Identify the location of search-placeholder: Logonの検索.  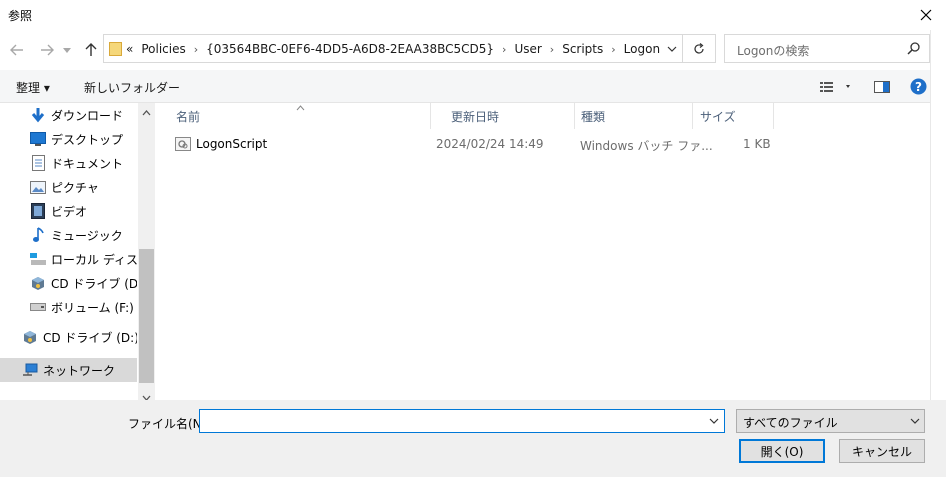
(773, 51).